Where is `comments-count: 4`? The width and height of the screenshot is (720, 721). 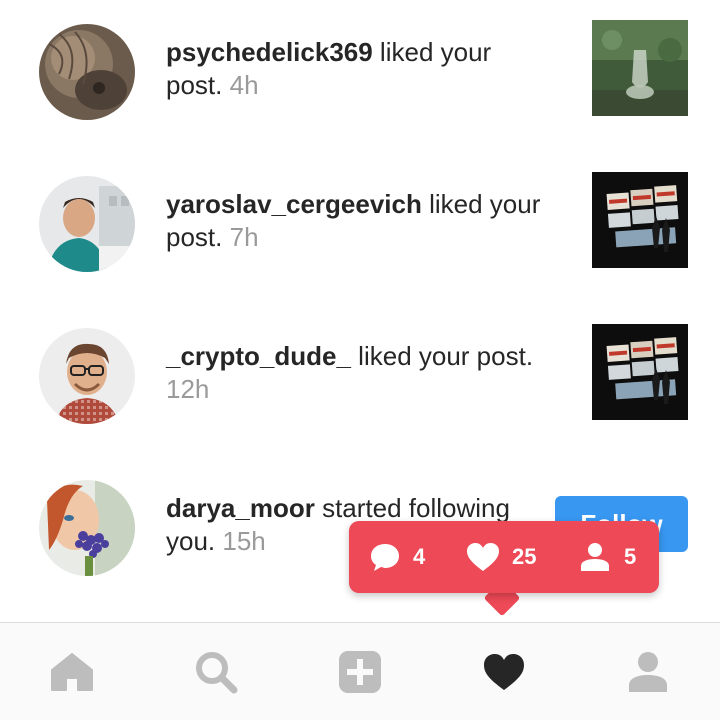 comments-count: 4 is located at coordinates (419, 556).